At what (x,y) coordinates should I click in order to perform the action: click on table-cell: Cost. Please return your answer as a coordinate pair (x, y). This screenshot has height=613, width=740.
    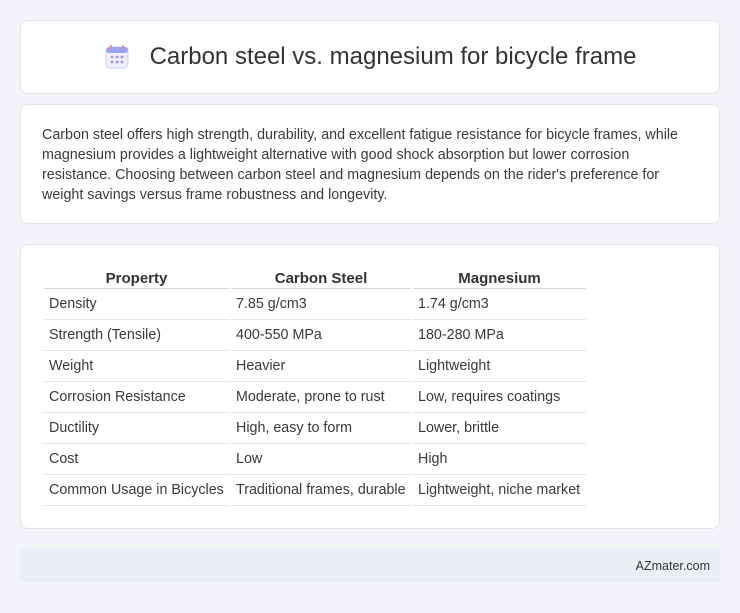
    Looking at the image, I should click on (136, 459).